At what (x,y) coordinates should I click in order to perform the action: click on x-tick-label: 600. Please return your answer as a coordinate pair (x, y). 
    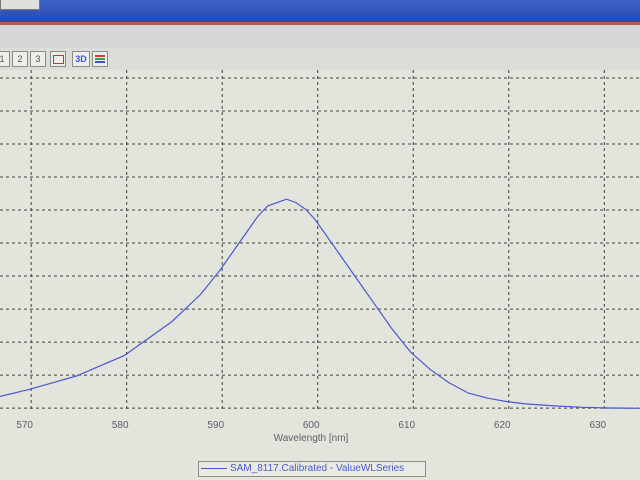
    Looking at the image, I should click on (311, 425).